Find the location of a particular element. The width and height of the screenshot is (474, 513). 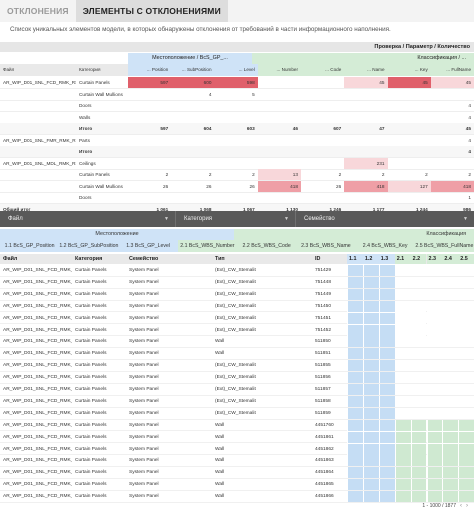

element-cell-category: Curtain Panels is located at coordinates (91, 366).